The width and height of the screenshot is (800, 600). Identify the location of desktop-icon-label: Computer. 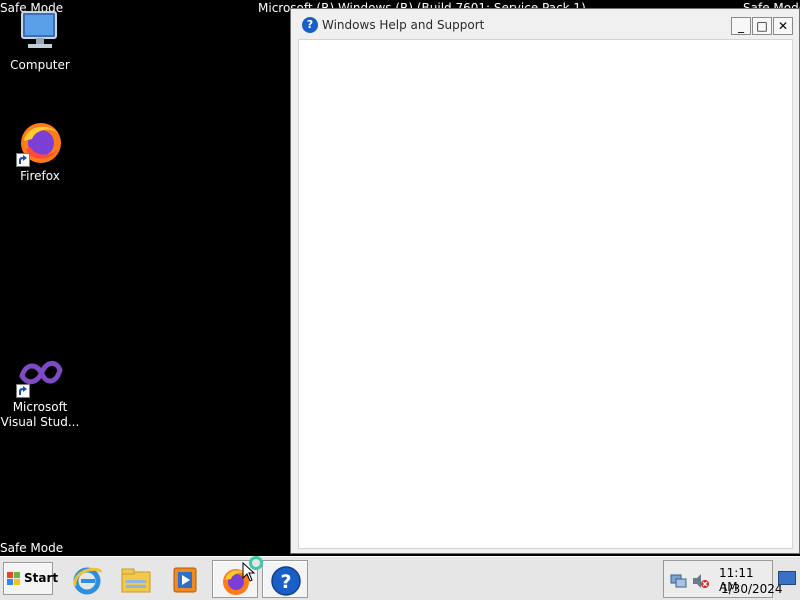
(40, 65).